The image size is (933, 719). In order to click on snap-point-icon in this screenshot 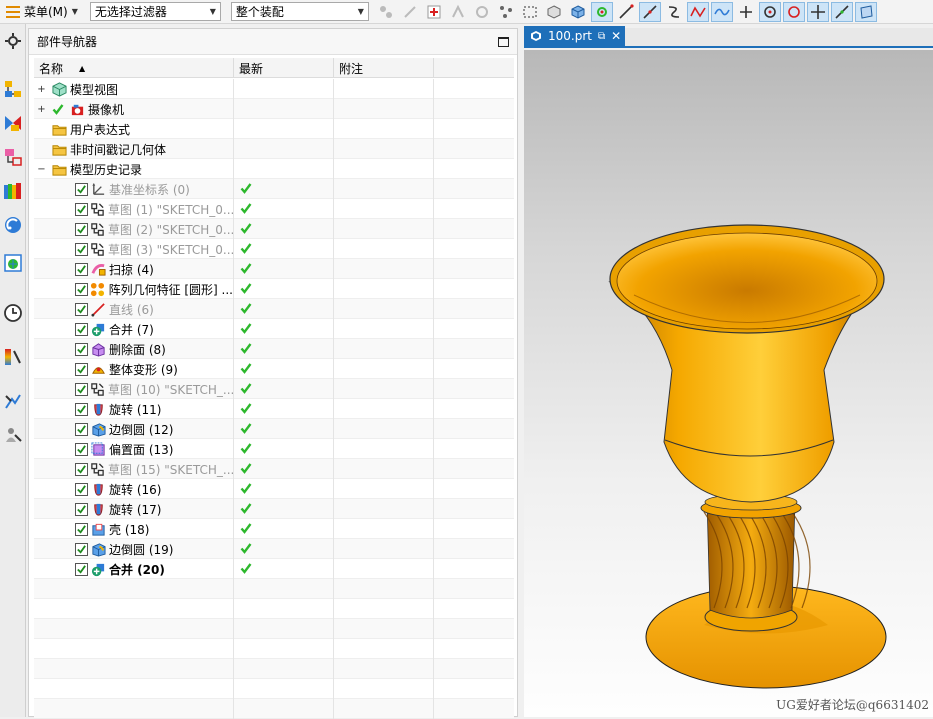, I will do `click(434, 12)`.